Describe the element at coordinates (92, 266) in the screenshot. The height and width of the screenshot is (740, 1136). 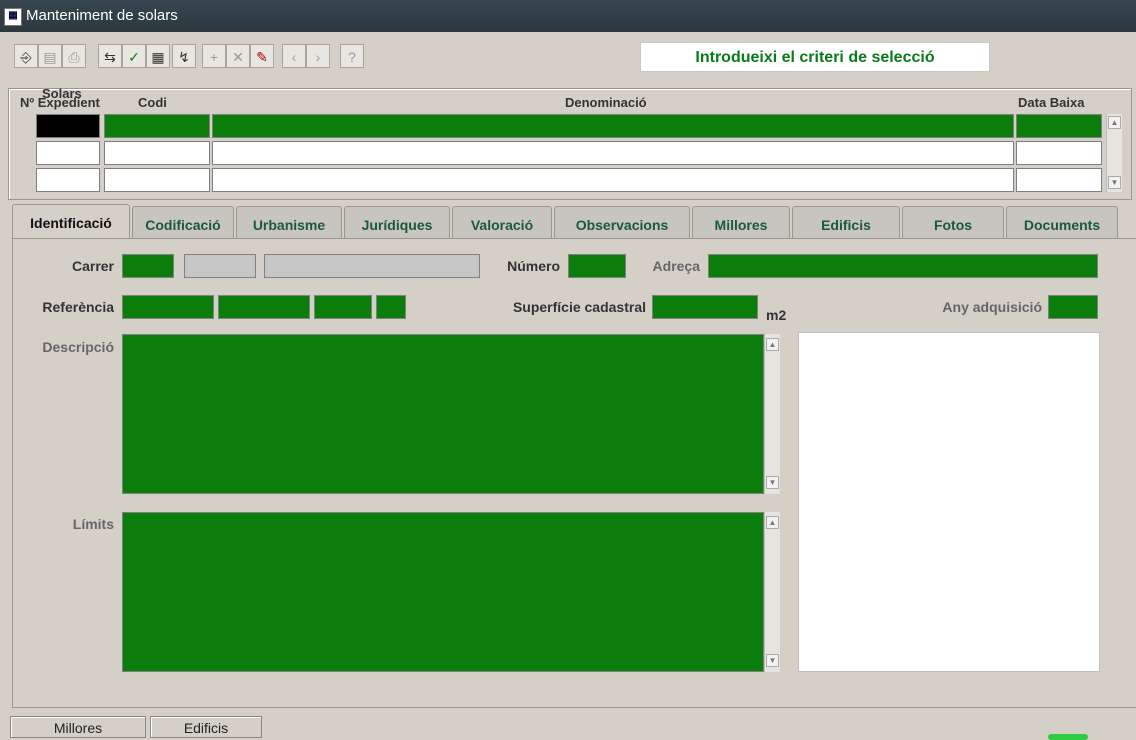
I see `carrer-label: Carrer` at that location.